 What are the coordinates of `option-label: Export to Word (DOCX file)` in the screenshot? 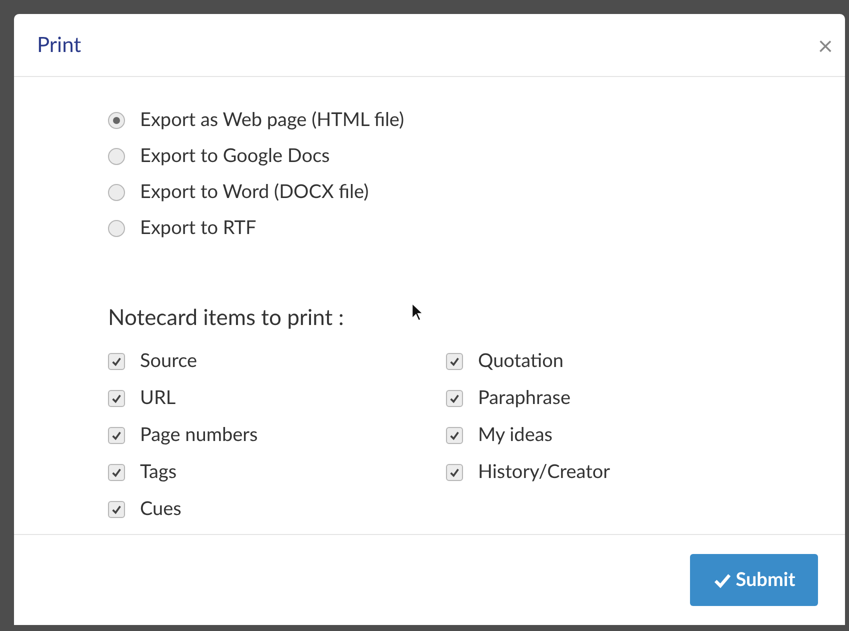 It's located at (254, 191).